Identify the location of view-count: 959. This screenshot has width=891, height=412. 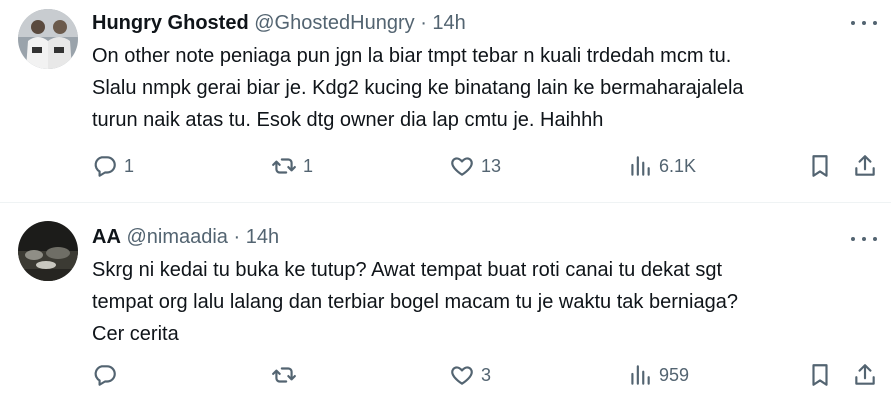
(674, 374).